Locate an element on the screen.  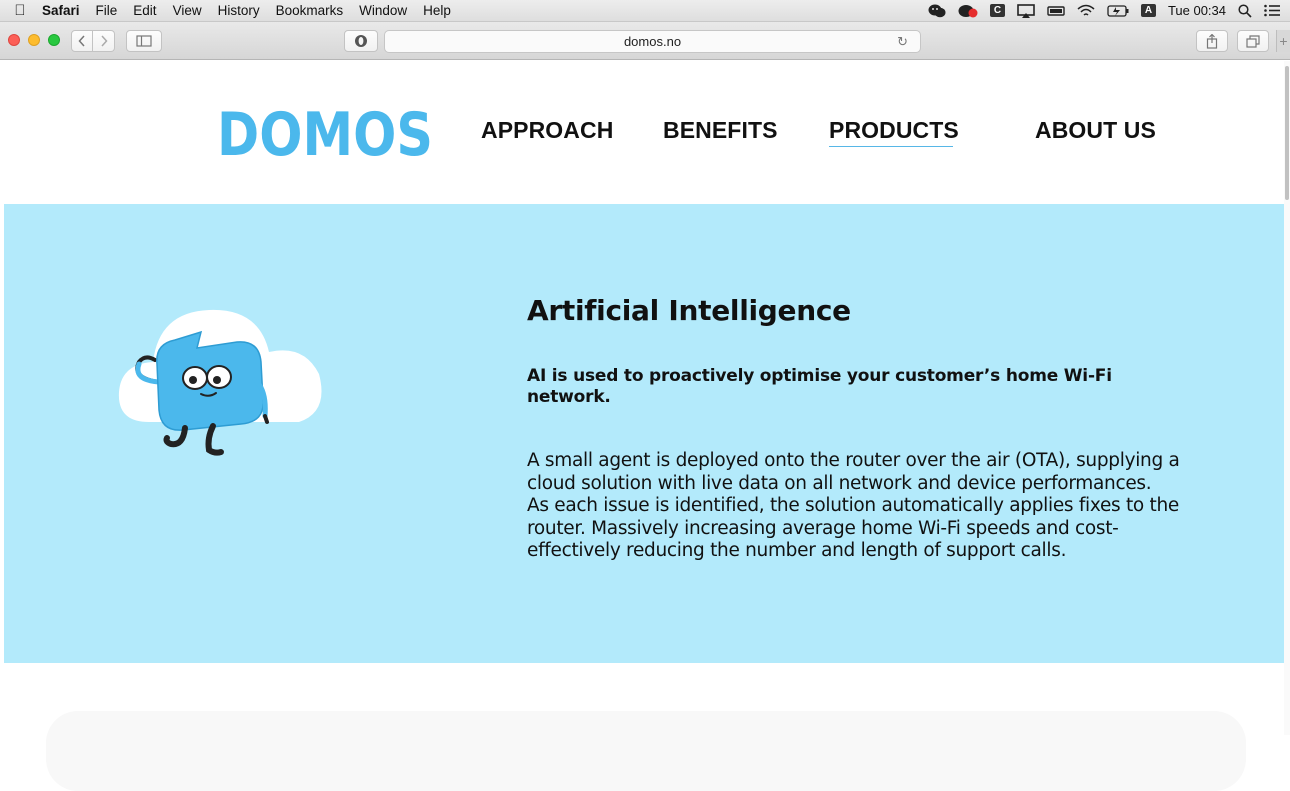
extension-button is located at coordinates (361, 41).